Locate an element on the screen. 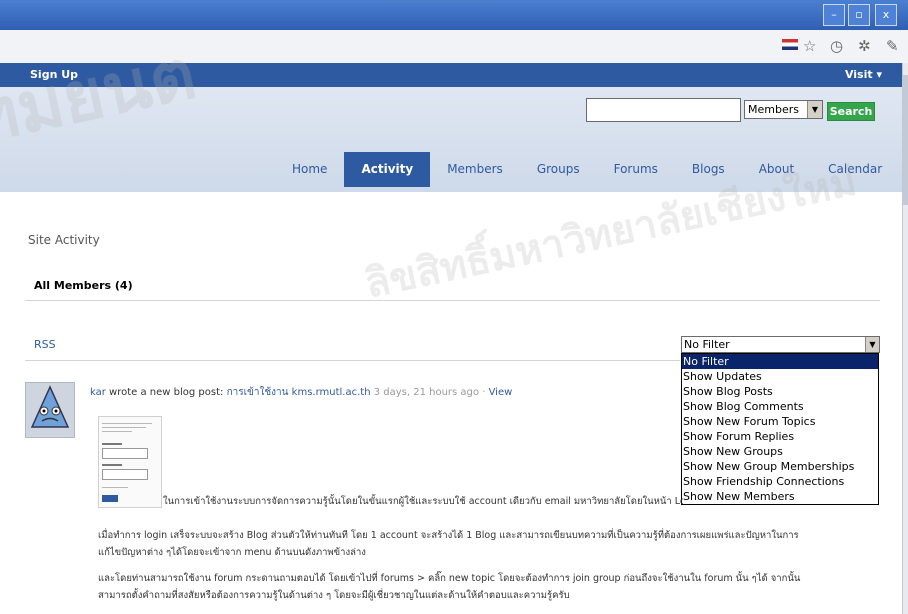 Image resolution: width=908 pixels, height=614 pixels. activity-action: wrote a new blog post: is located at coordinates (166, 392).